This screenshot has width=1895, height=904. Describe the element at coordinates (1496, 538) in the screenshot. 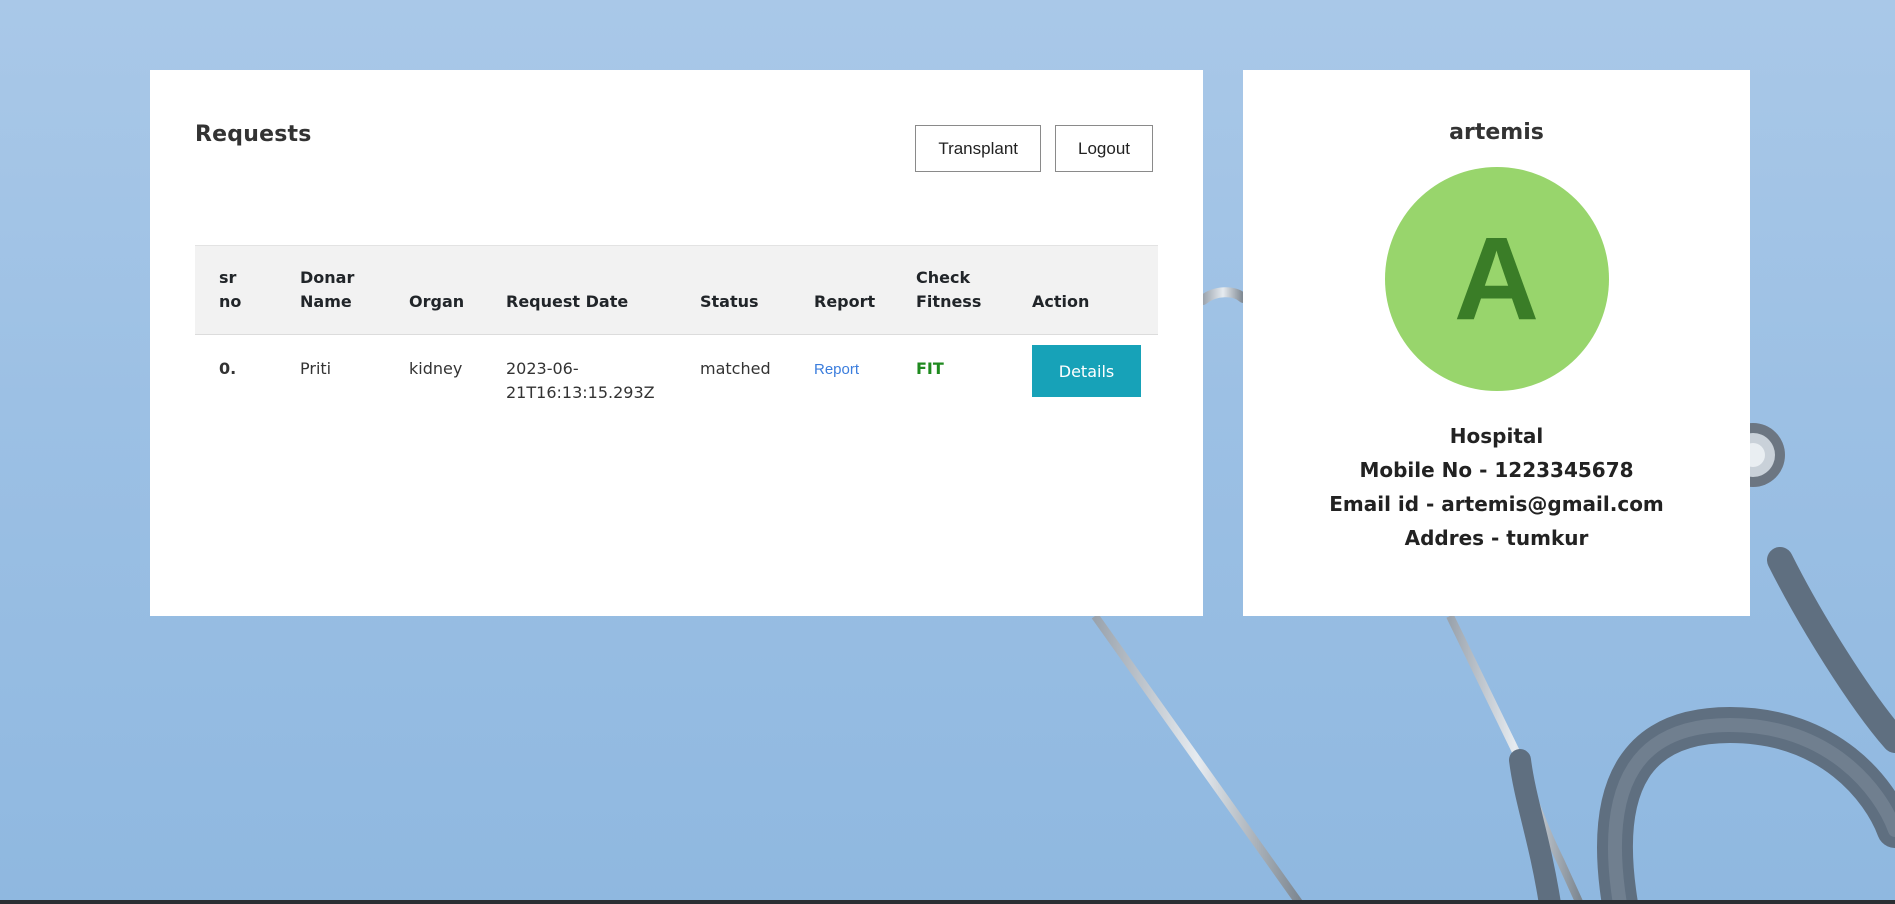

I see `profile-address: Addres - tumkur` at that location.